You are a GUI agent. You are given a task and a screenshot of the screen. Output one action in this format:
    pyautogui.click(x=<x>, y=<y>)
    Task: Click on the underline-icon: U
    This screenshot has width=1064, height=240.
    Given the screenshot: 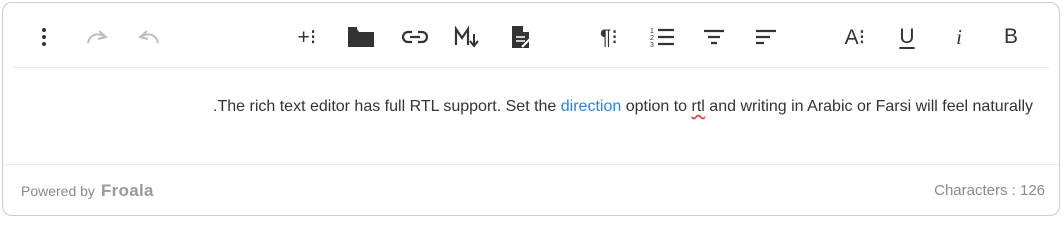 What is the action you would take?
    pyautogui.click(x=907, y=36)
    